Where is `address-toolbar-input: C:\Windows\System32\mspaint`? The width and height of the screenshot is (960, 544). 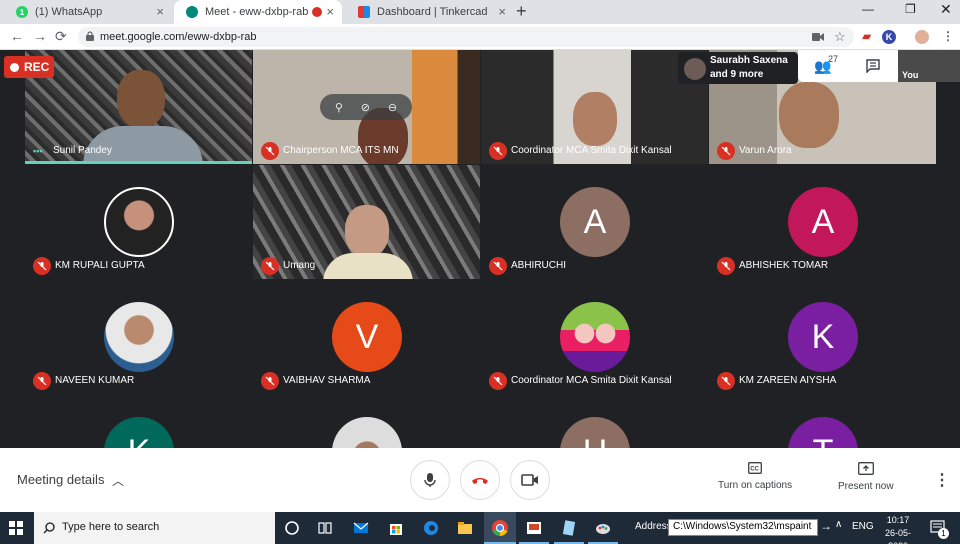
address-toolbar-input: C:\Windows\System32\mspaint is located at coordinates (743, 527).